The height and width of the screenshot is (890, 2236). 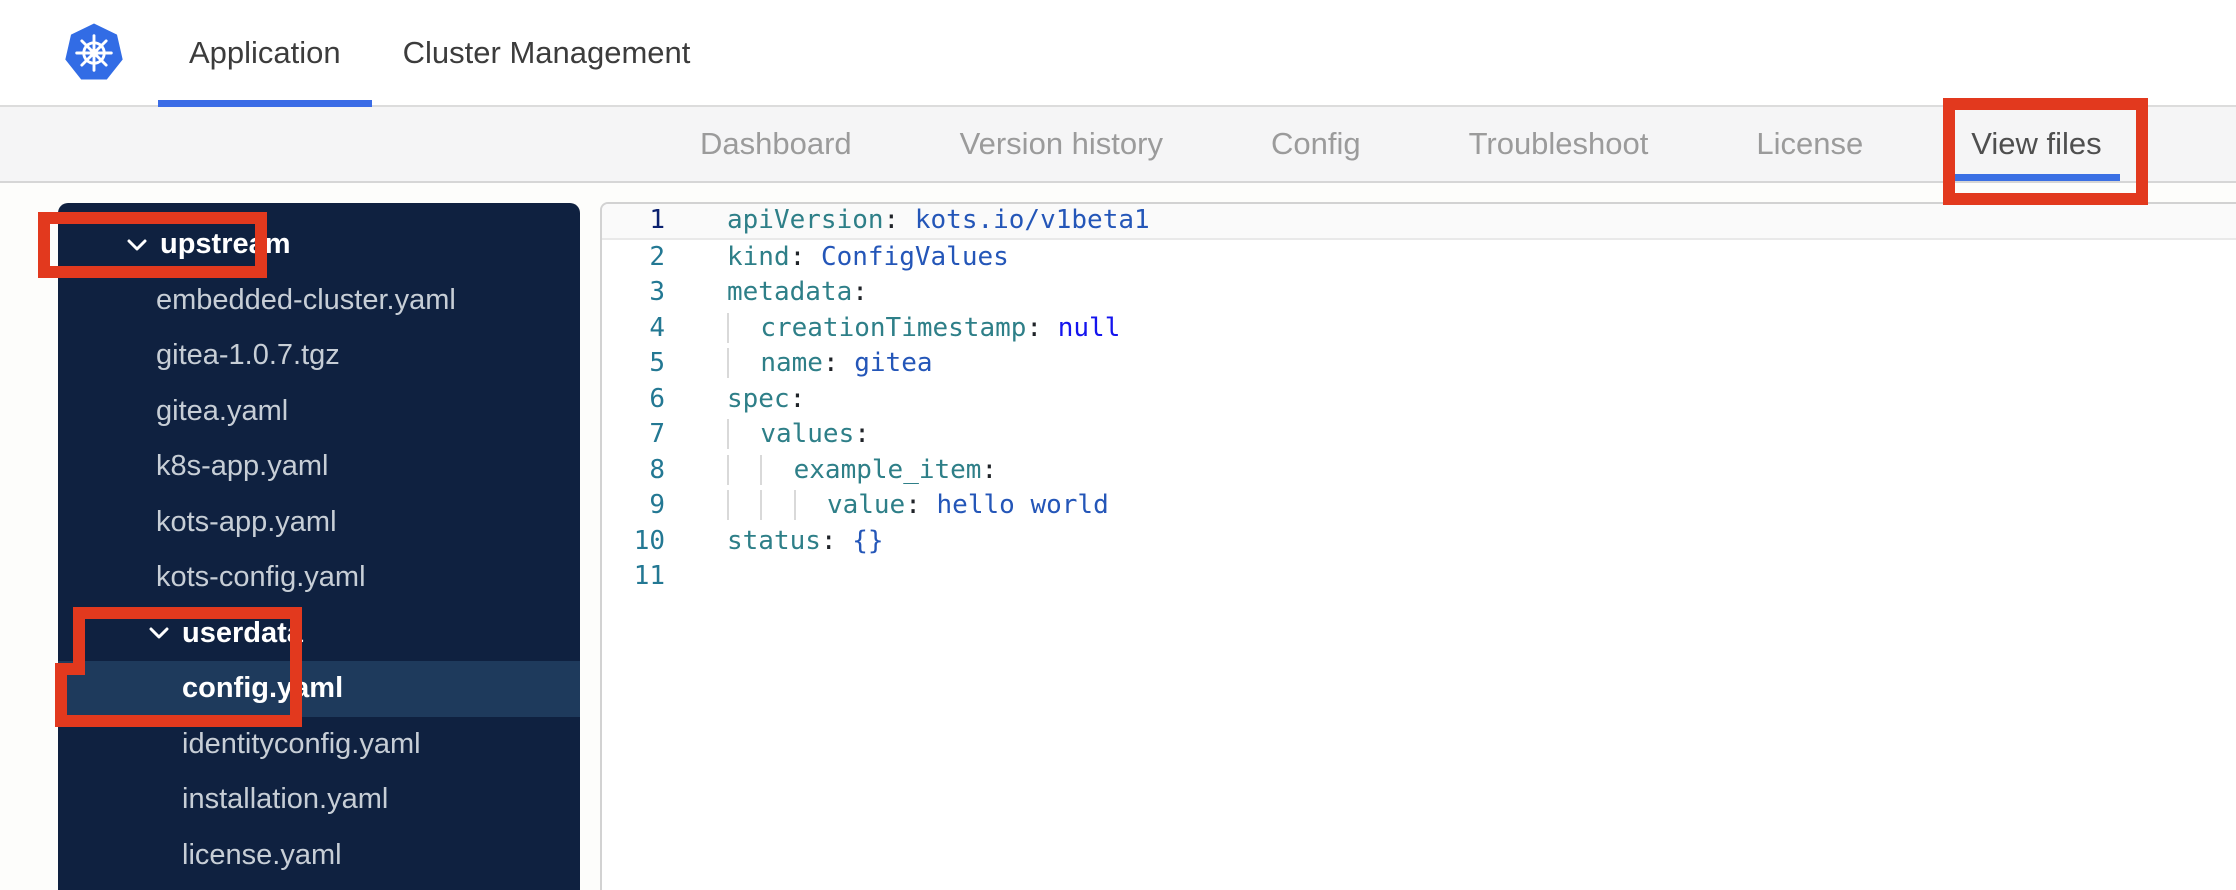 I want to click on line-number: 6, so click(x=657, y=398).